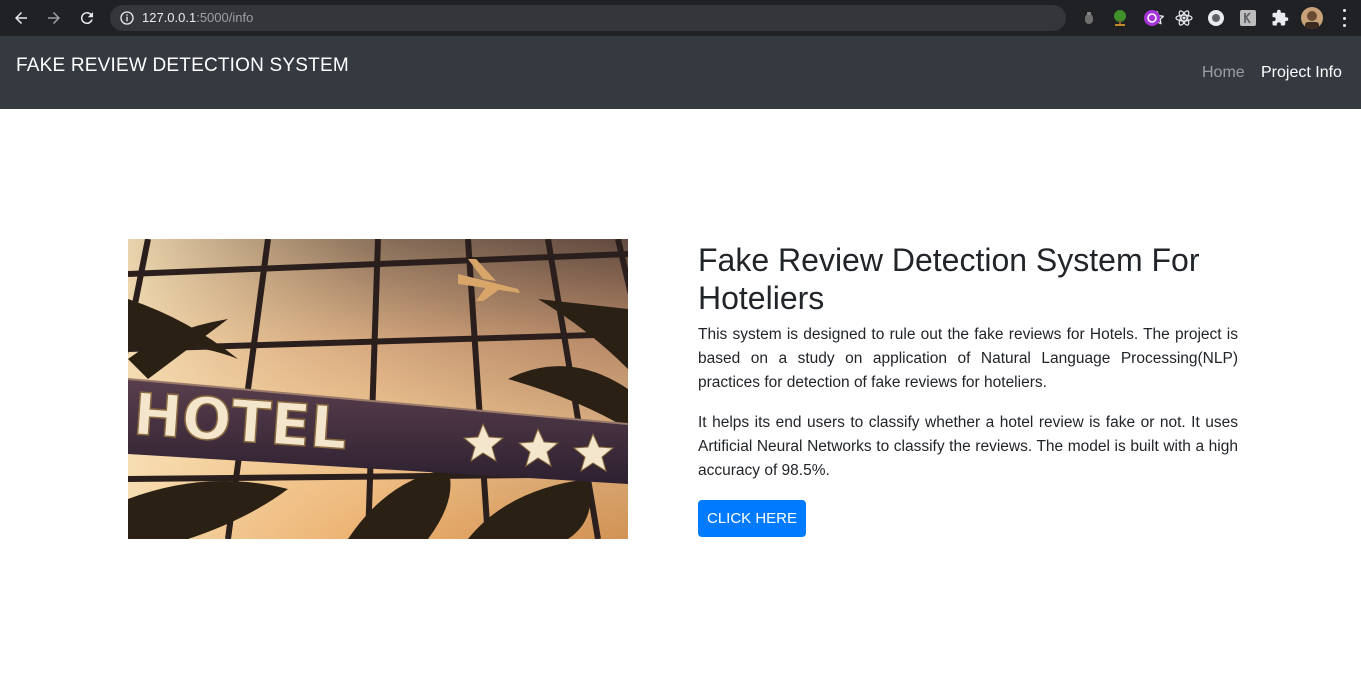 Image resolution: width=1361 pixels, height=693 pixels. Describe the element at coordinates (54, 18) in the screenshot. I see `forward-icon` at that location.